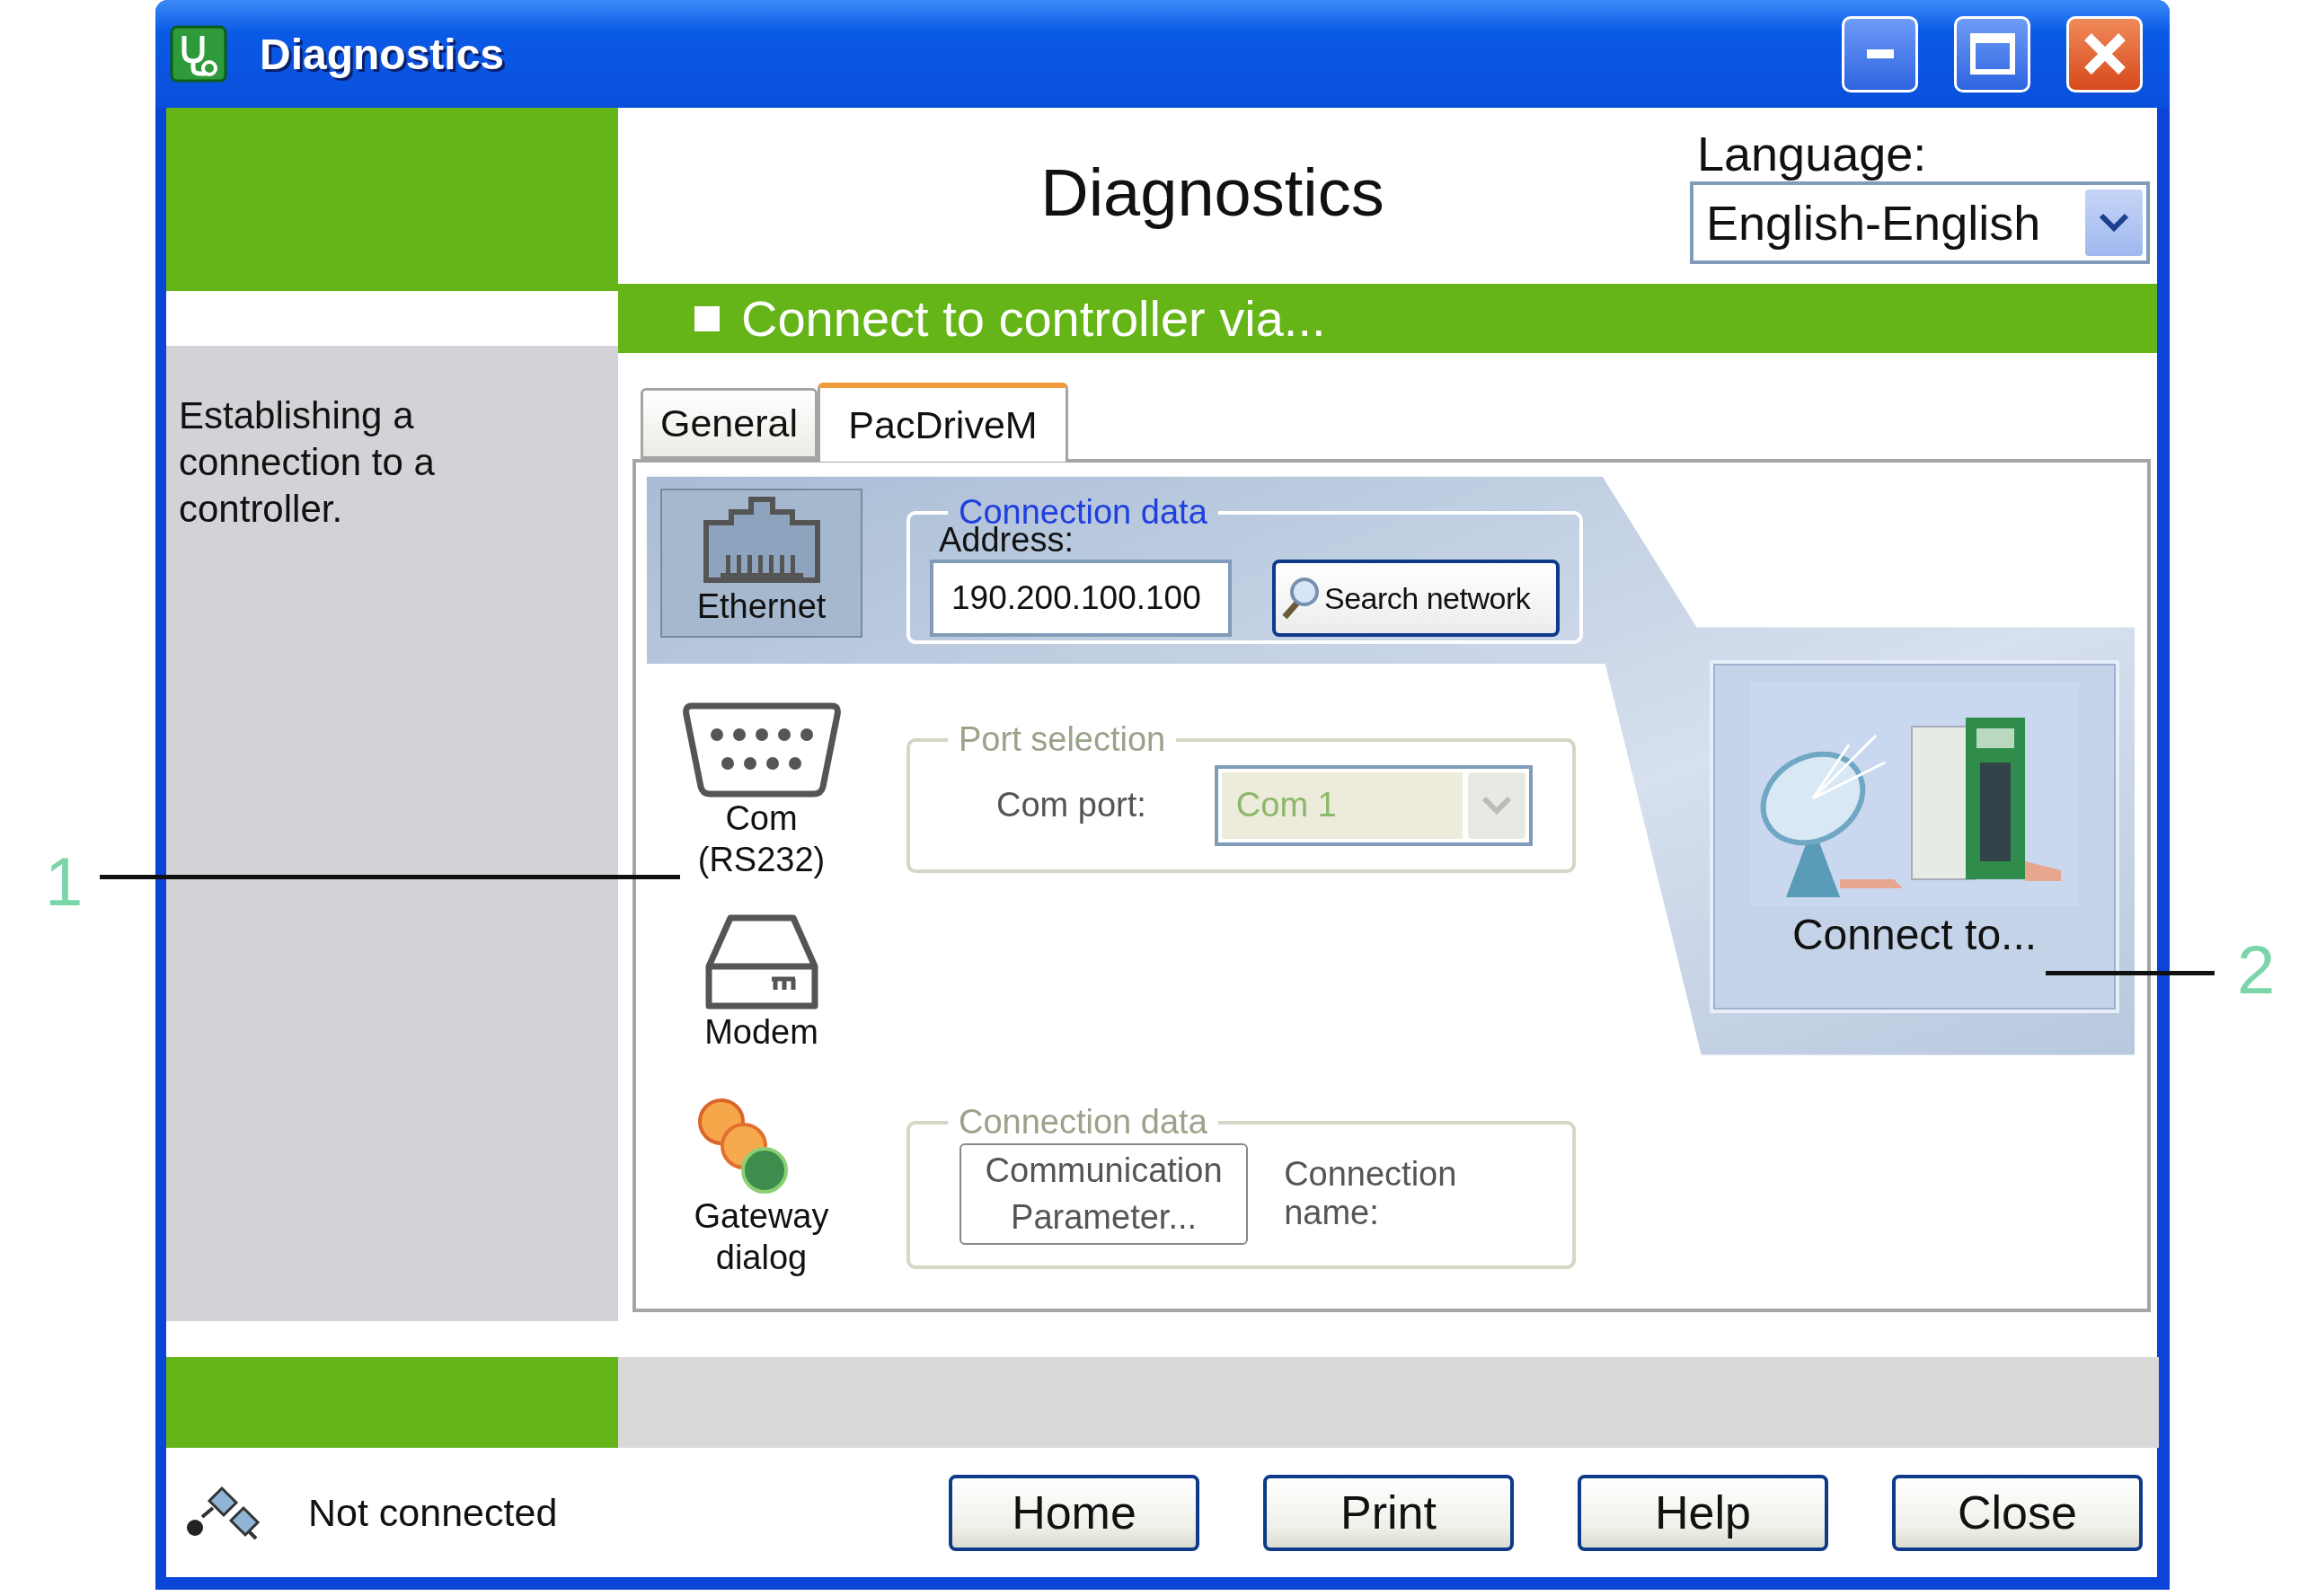  Describe the element at coordinates (433, 1512) in the screenshot. I see `connection-status: Not connected` at that location.